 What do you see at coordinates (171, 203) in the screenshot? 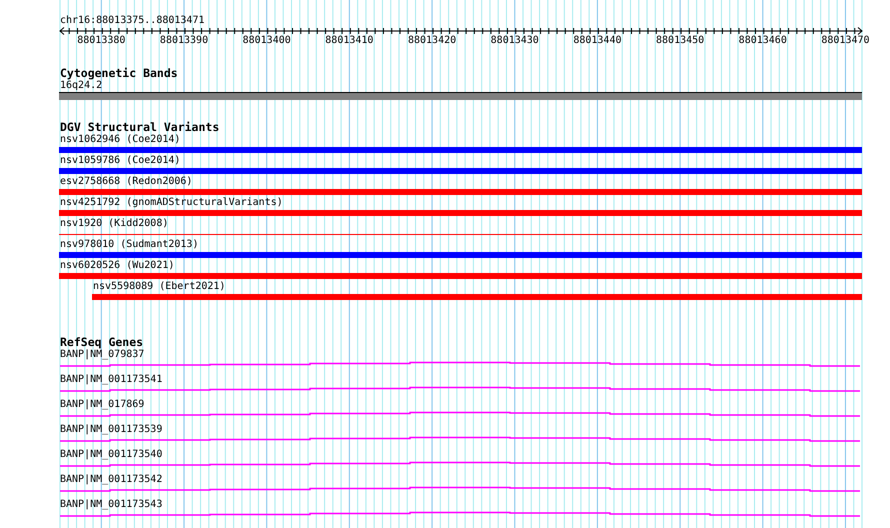
I see `variant-label: nsv4251792 (gnomADStructuralVariants)` at bounding box center [171, 203].